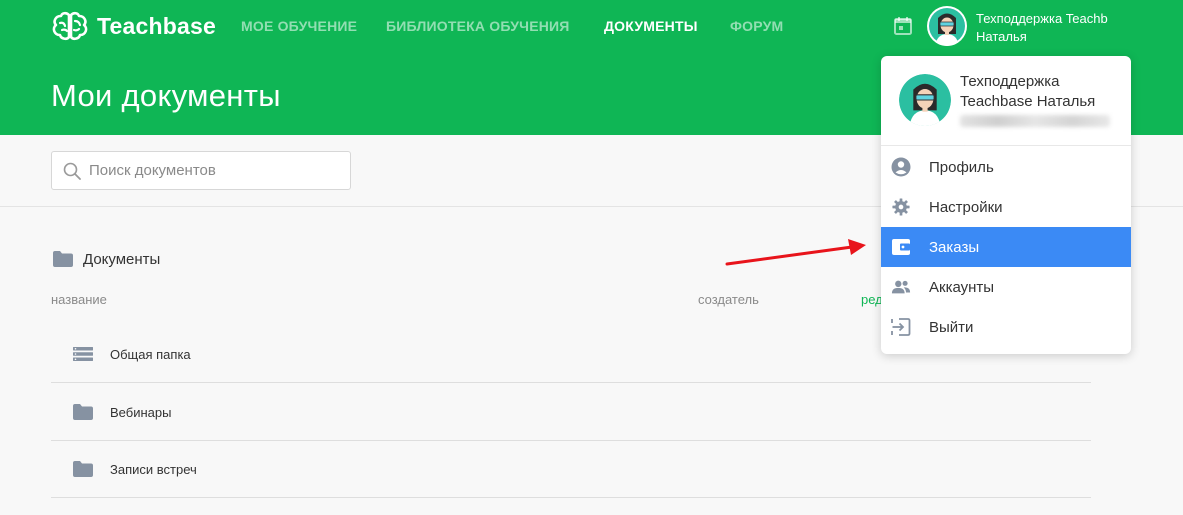  What do you see at coordinates (901, 327) in the screenshot?
I see `logout-icon` at bounding box center [901, 327].